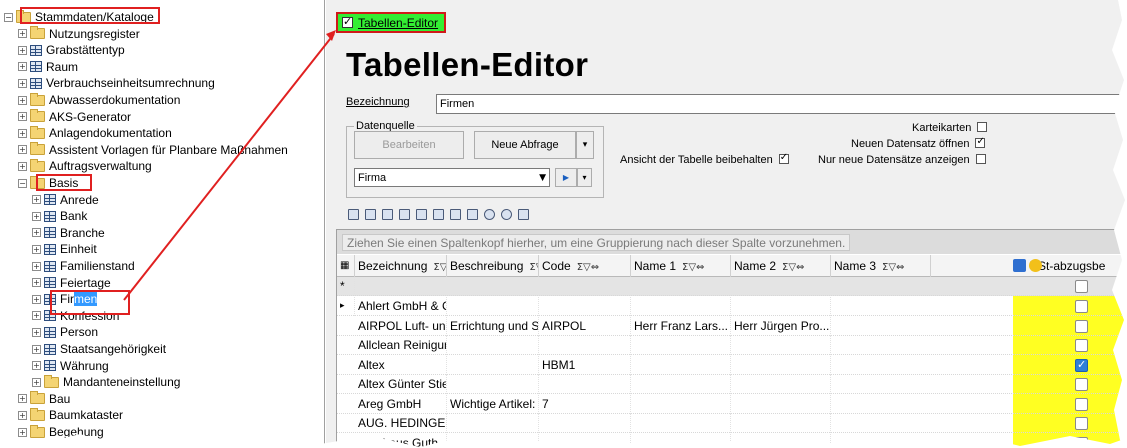 This screenshot has width=1127, height=448. I want to click on column-chooser-icon: ▦, so click(346, 266).